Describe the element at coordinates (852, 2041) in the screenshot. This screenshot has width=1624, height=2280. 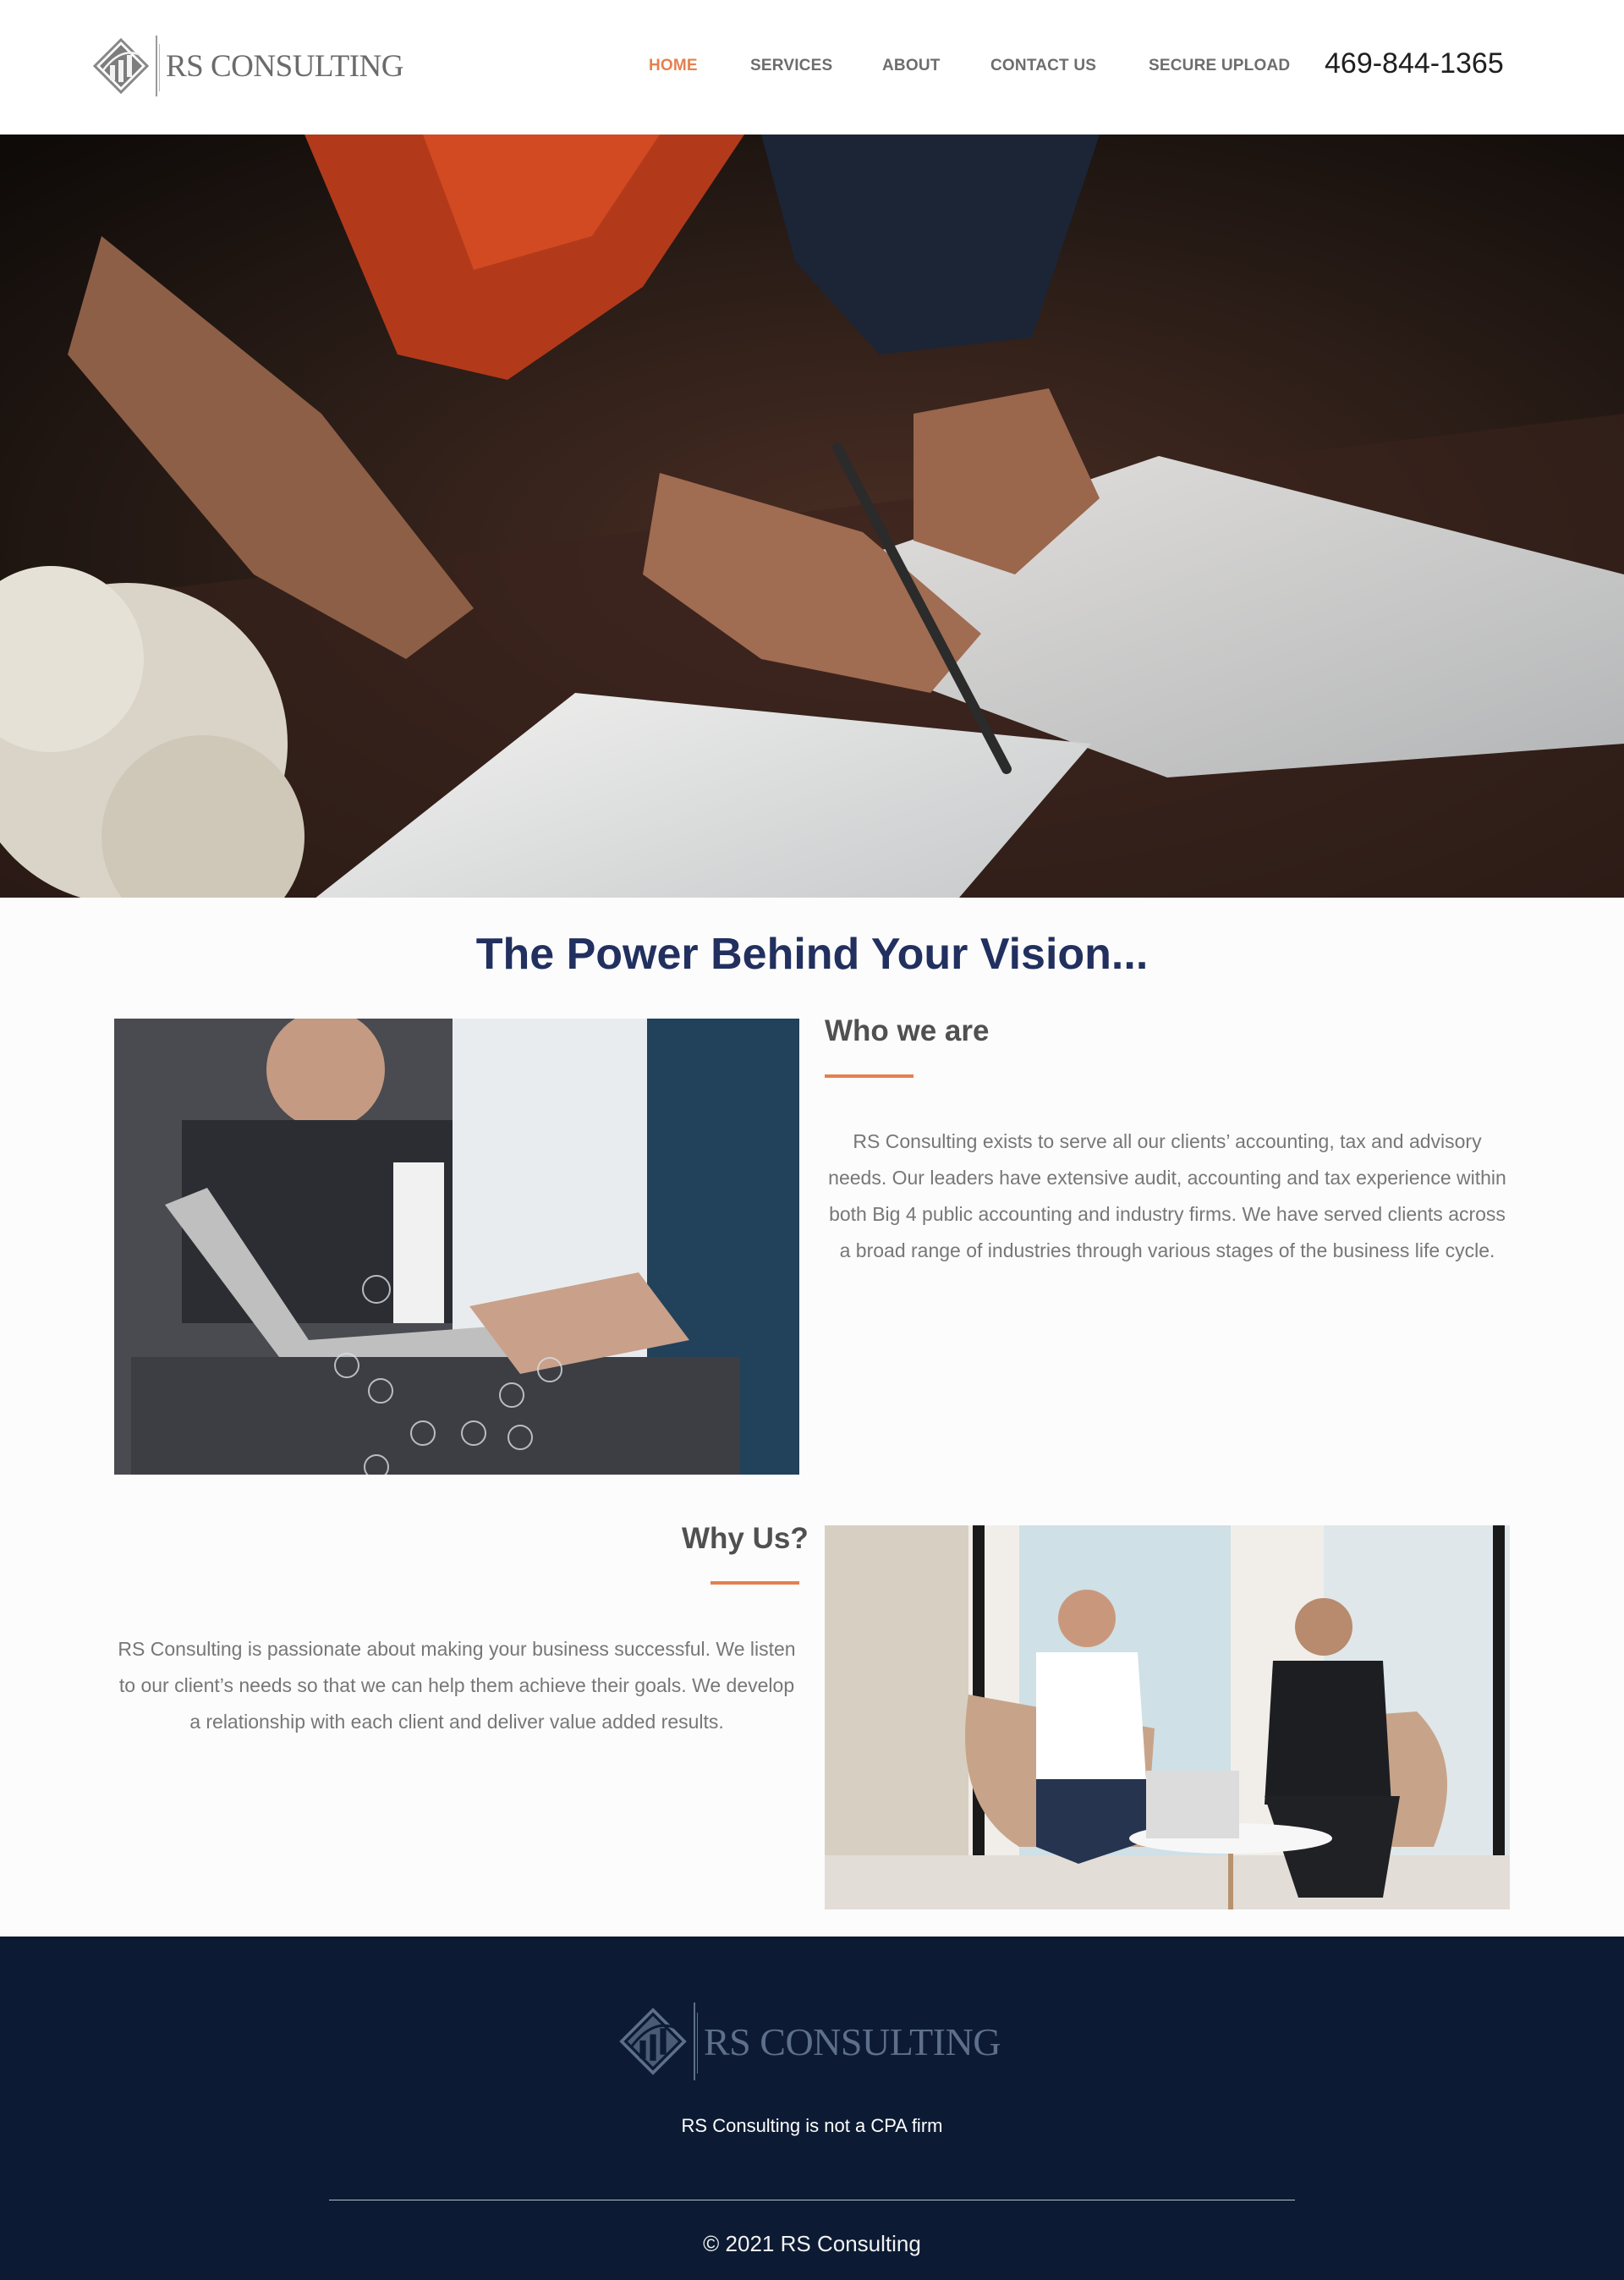
I see `footer-logo-text: RS CONSULTING` at that location.